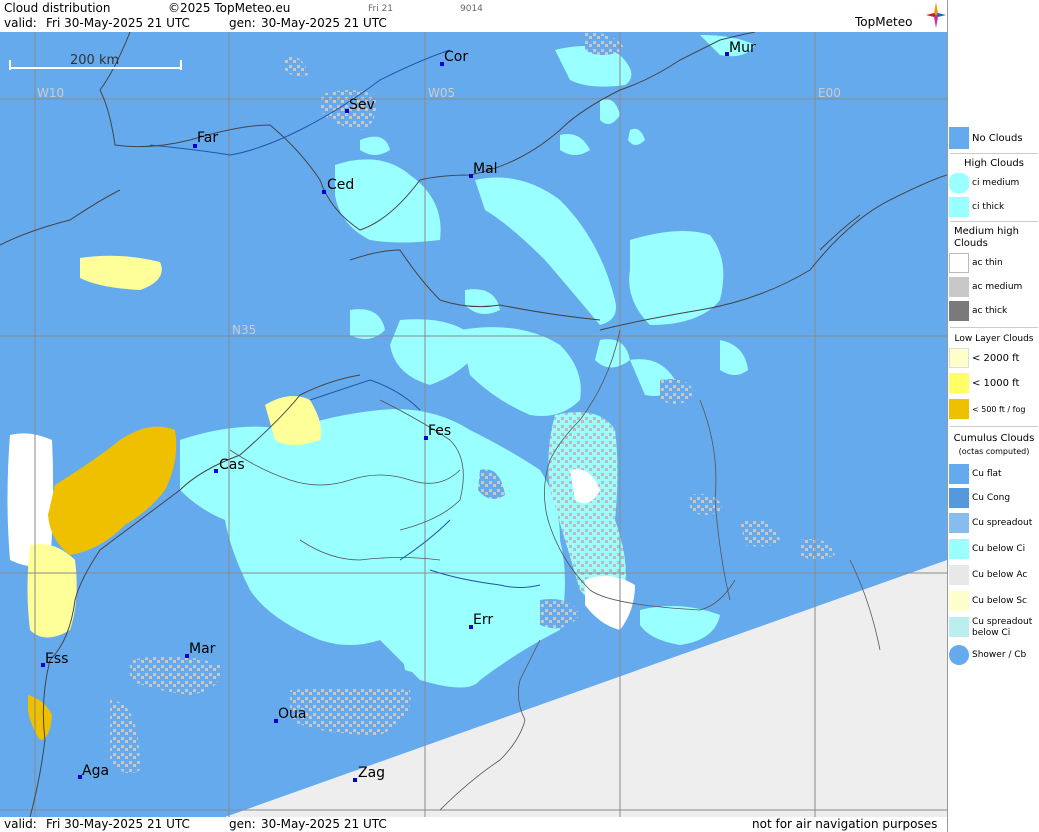 This screenshot has width=1039, height=832. What do you see at coordinates (987, 263) in the screenshot?
I see `legend-label-ac-thin: ac thin` at bounding box center [987, 263].